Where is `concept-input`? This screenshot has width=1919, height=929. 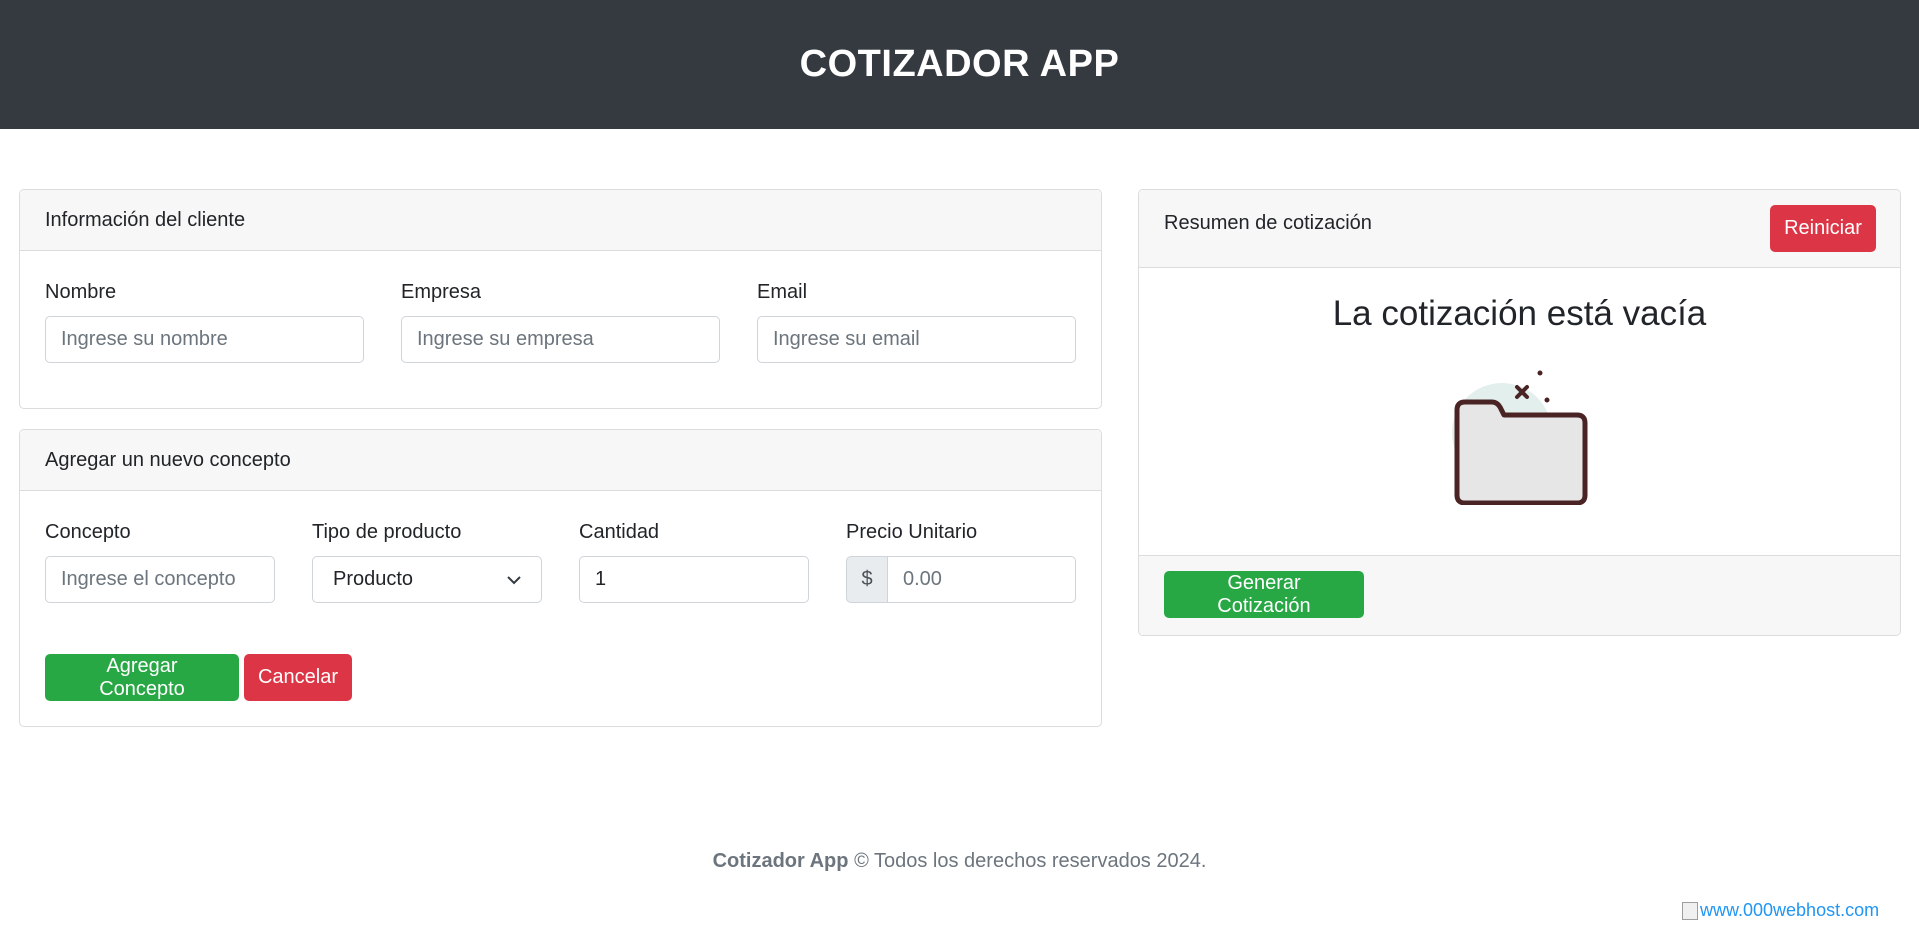 concept-input is located at coordinates (160, 579).